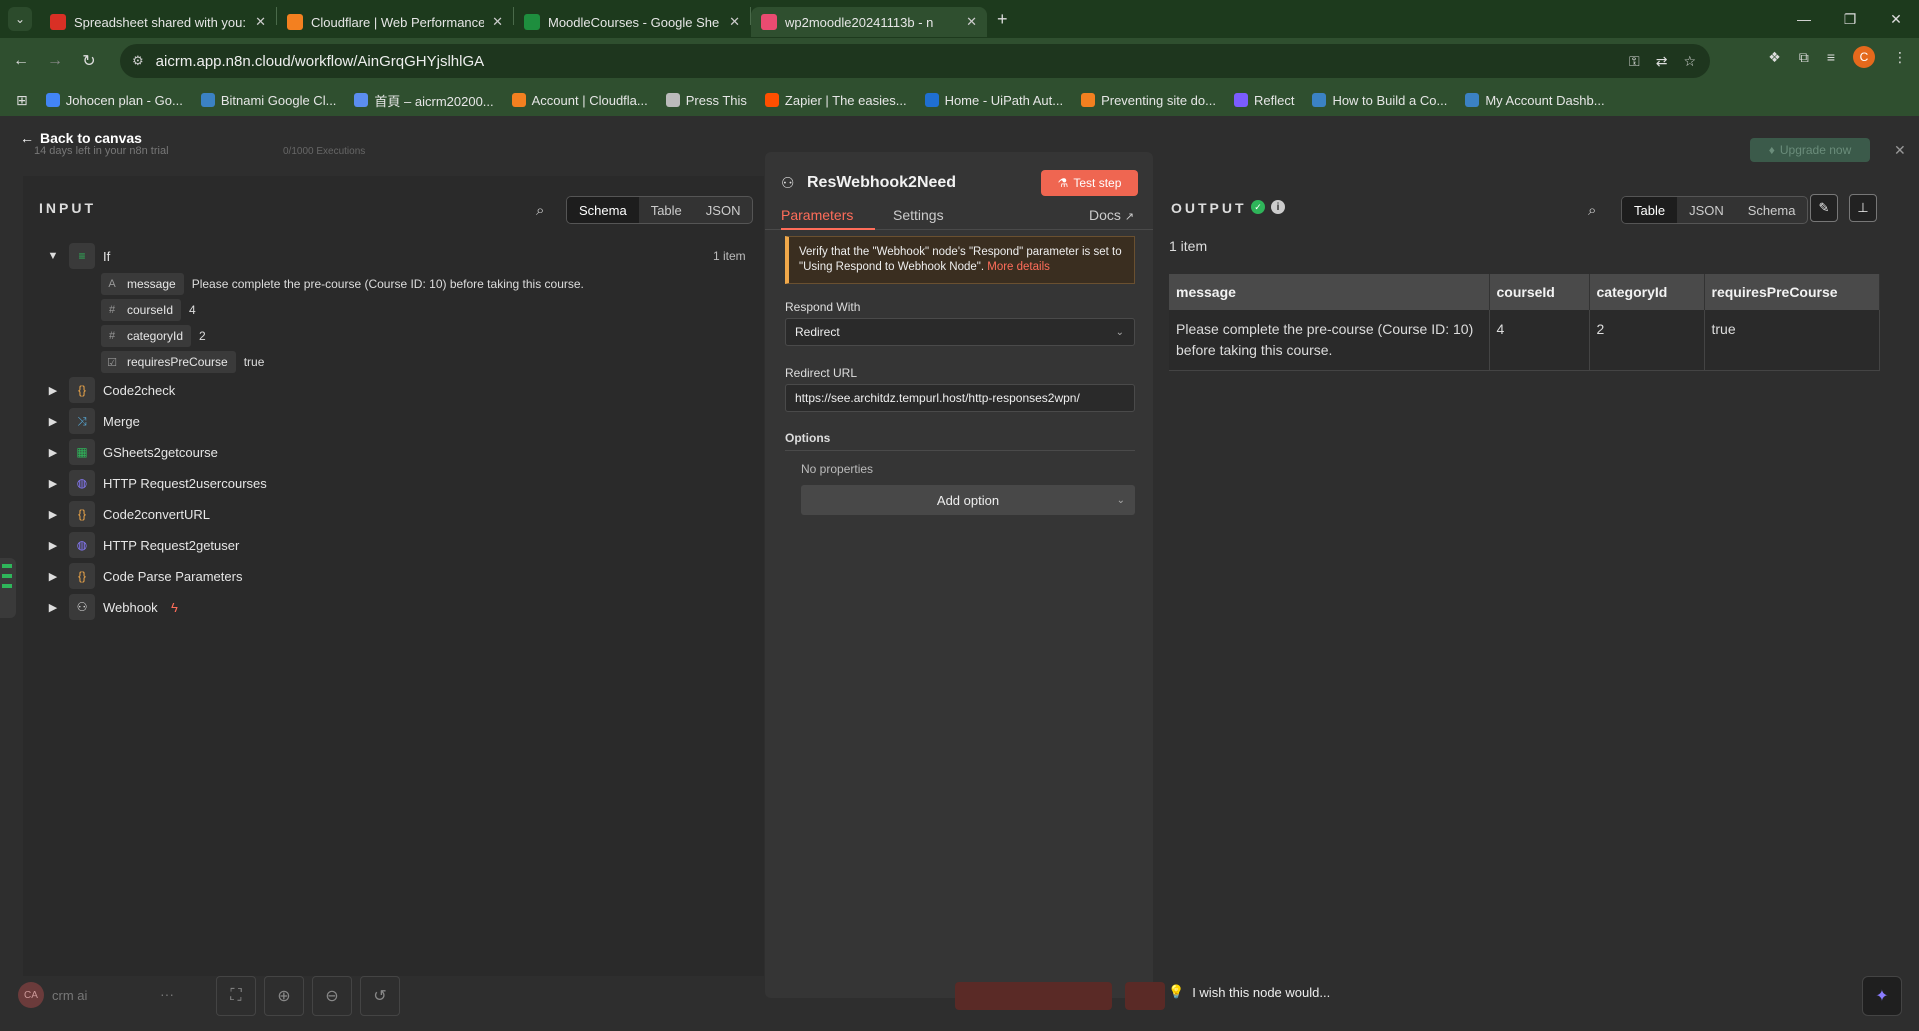  Describe the element at coordinates (1831, 57) in the screenshot. I see `media-control-icon: ≡` at that location.